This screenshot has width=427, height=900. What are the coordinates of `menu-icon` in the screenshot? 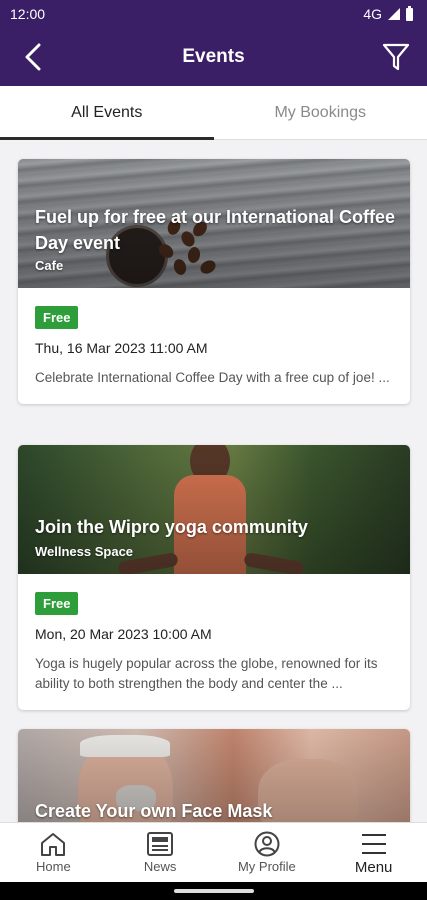 It's located at (373, 844).